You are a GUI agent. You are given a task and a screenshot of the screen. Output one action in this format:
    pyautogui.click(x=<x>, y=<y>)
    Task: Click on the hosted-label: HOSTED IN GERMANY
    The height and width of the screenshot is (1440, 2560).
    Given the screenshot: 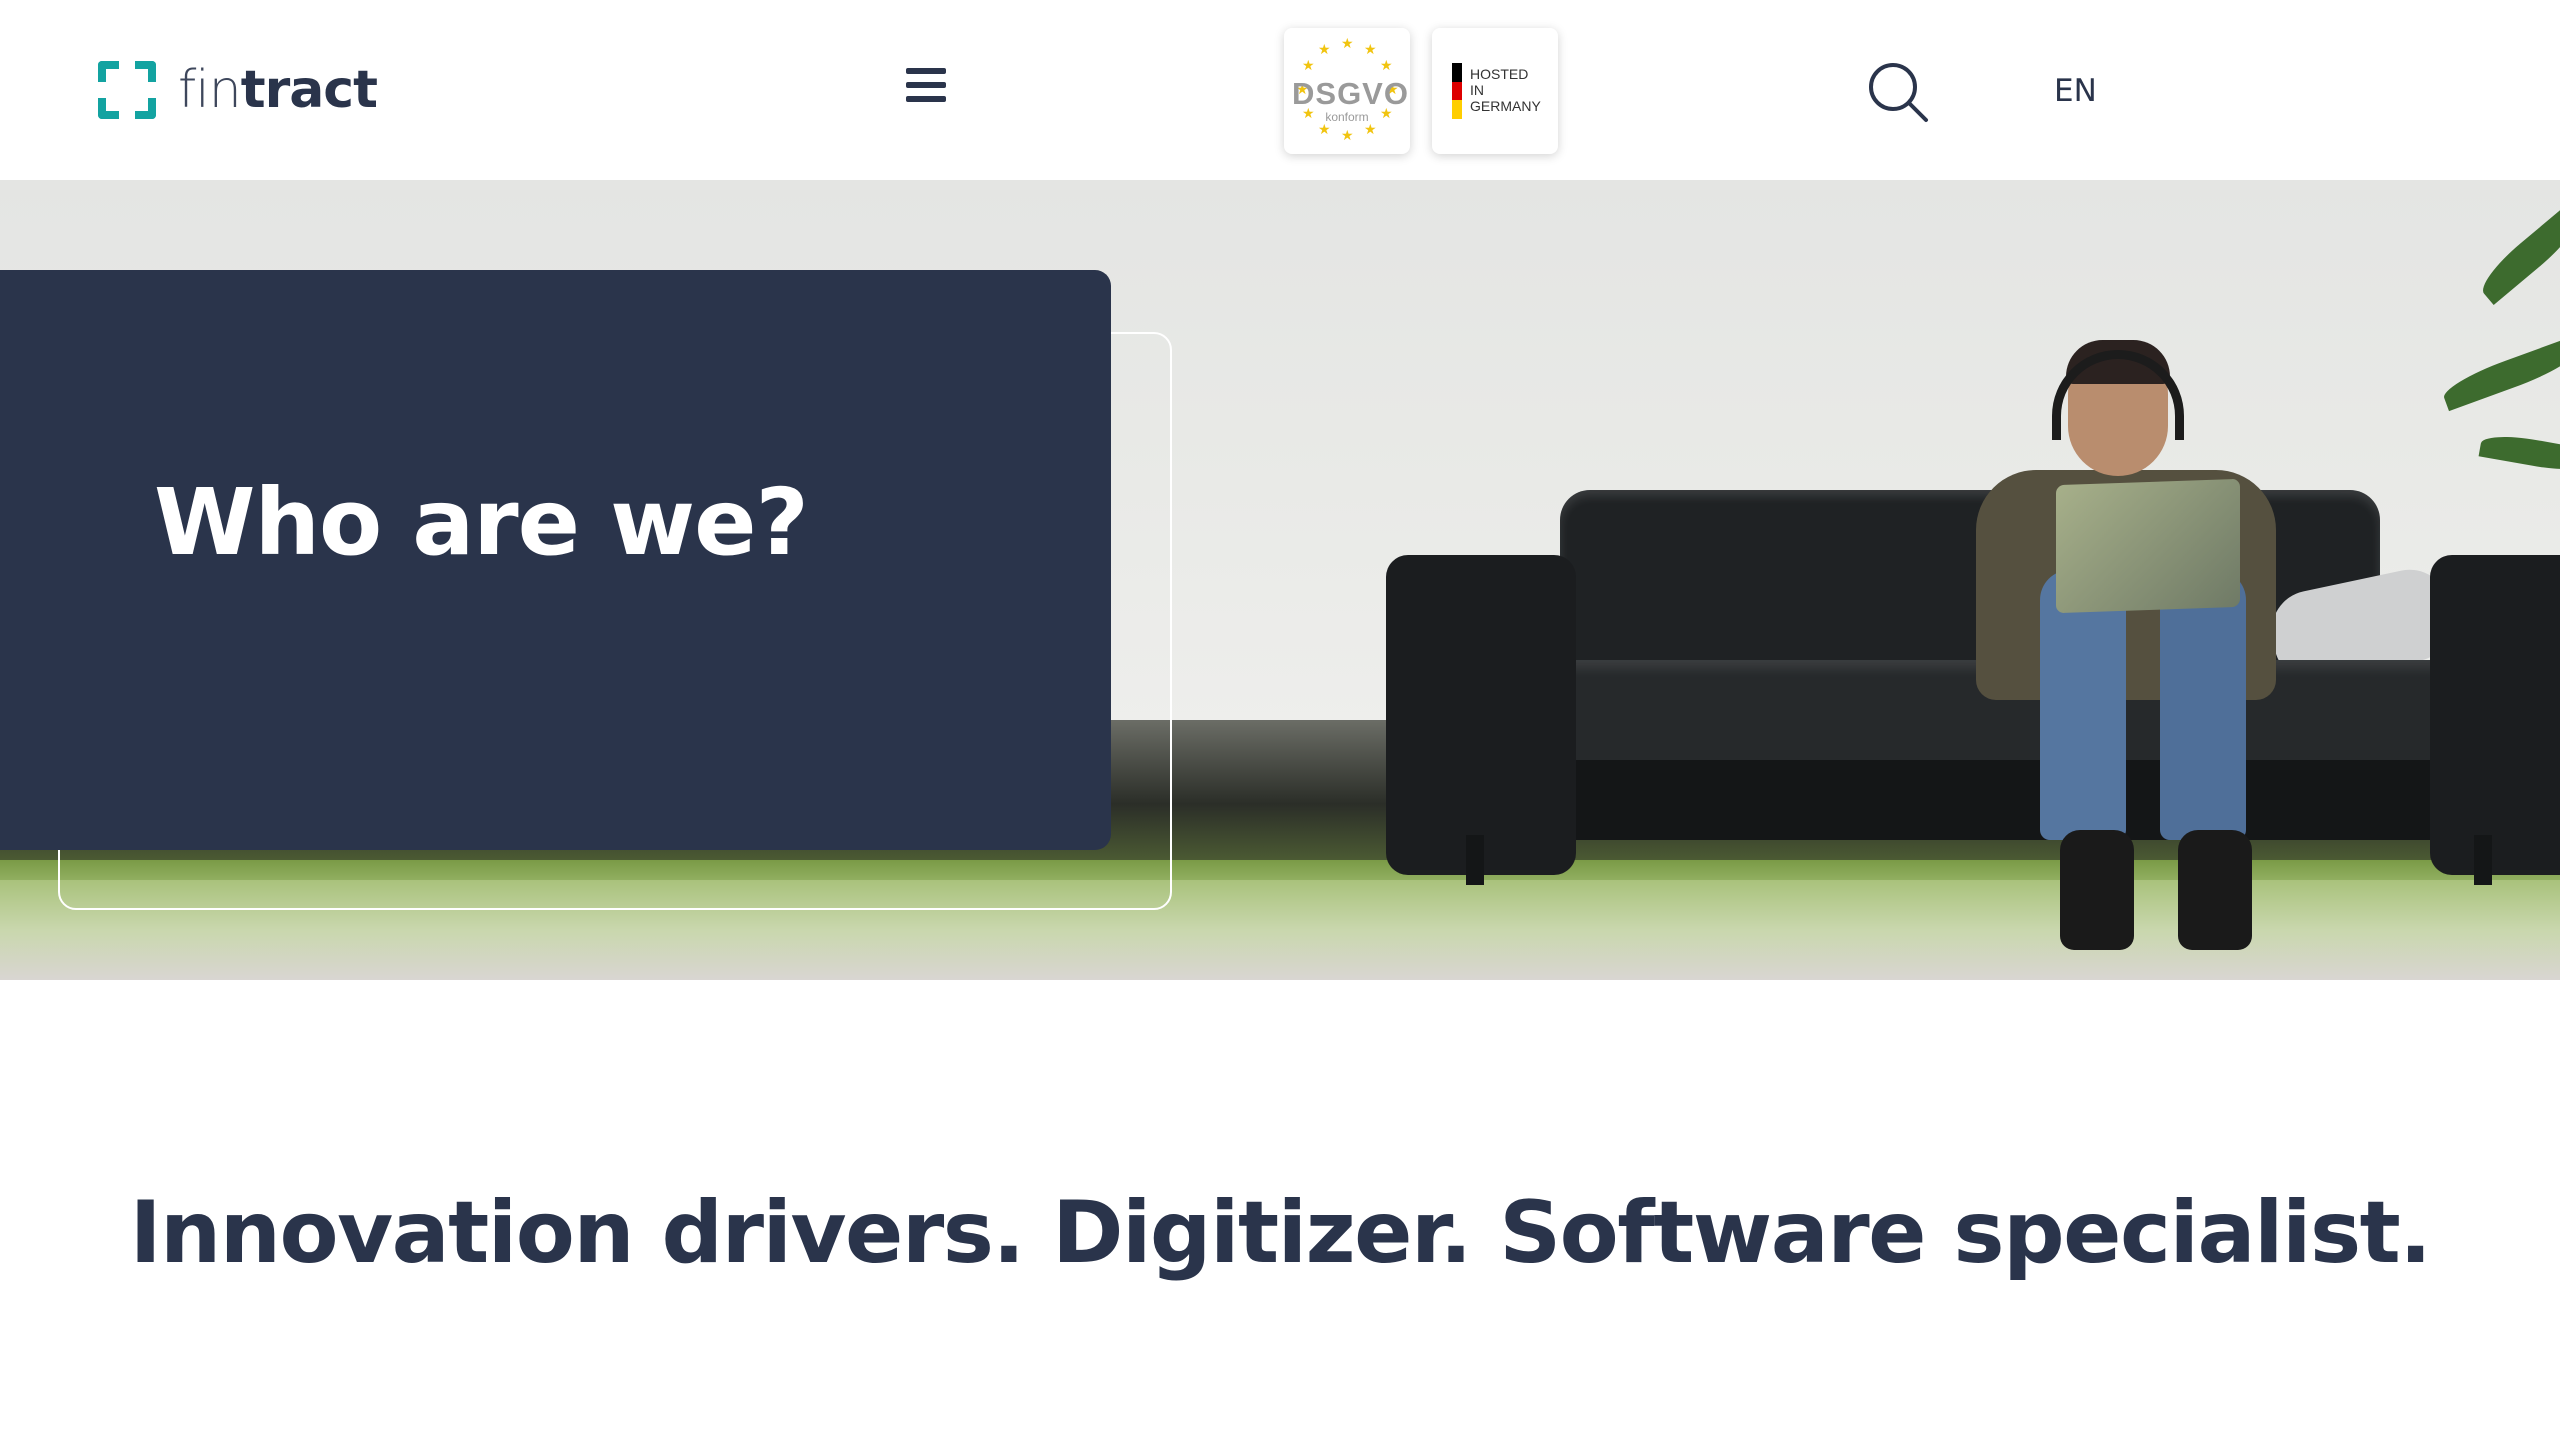 What is the action you would take?
    pyautogui.click(x=1512, y=90)
    